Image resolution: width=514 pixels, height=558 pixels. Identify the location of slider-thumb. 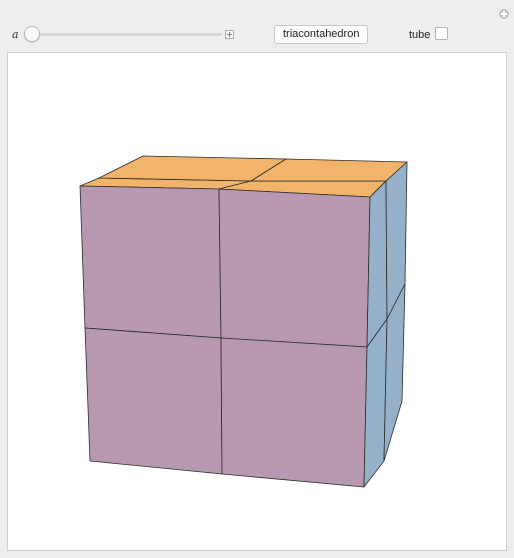
(32, 34).